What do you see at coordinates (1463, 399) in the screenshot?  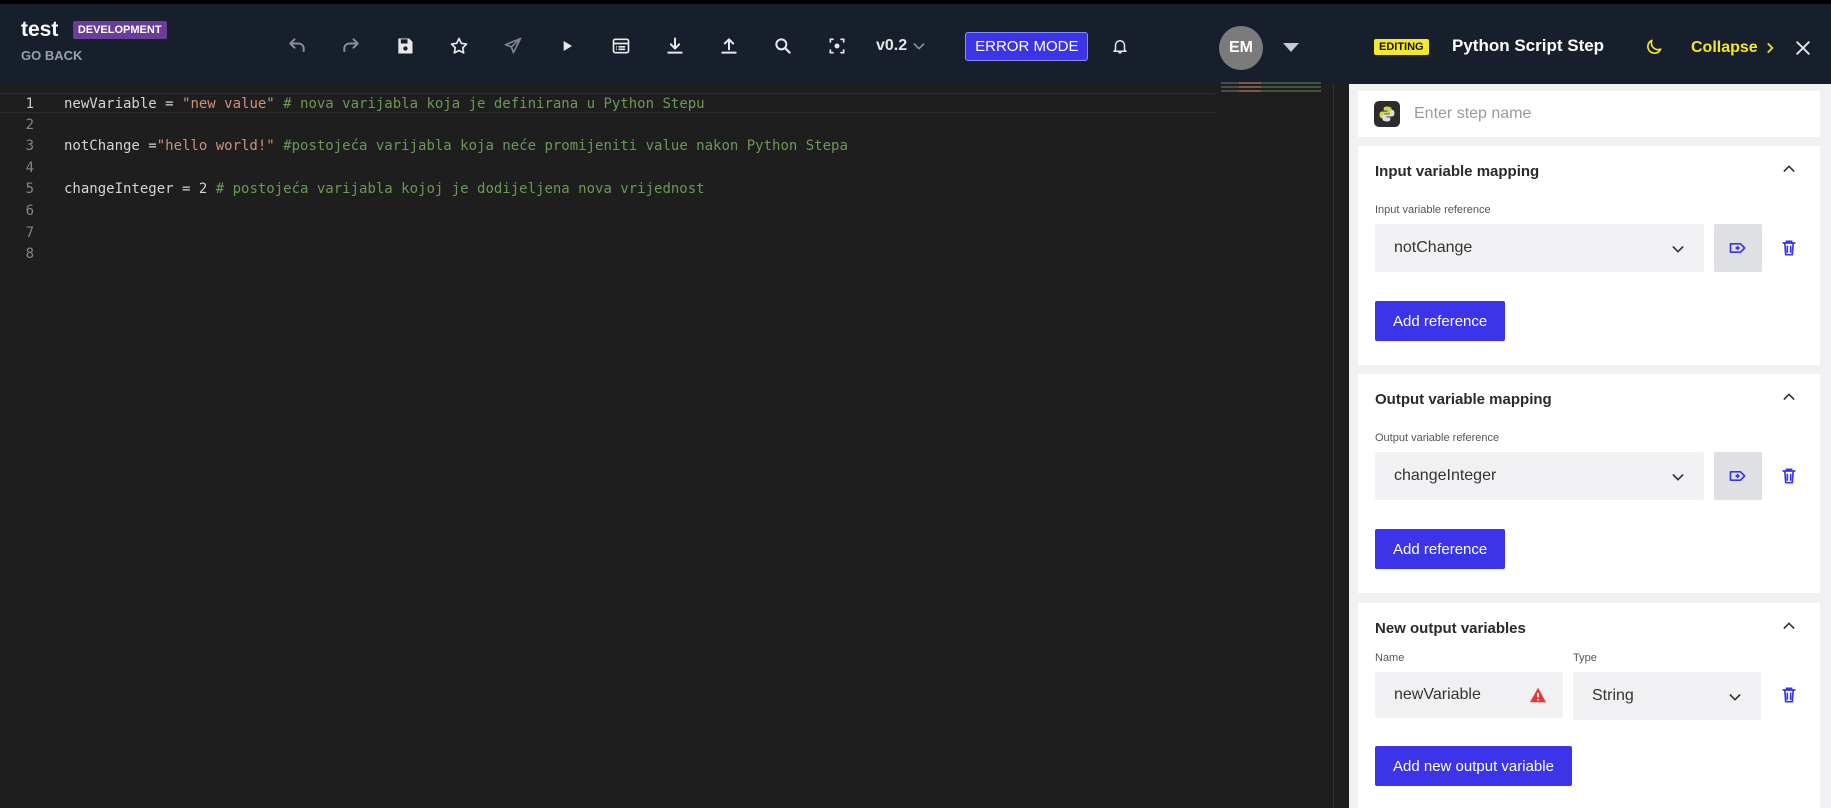 I see `section-title: Output variable mapping` at bounding box center [1463, 399].